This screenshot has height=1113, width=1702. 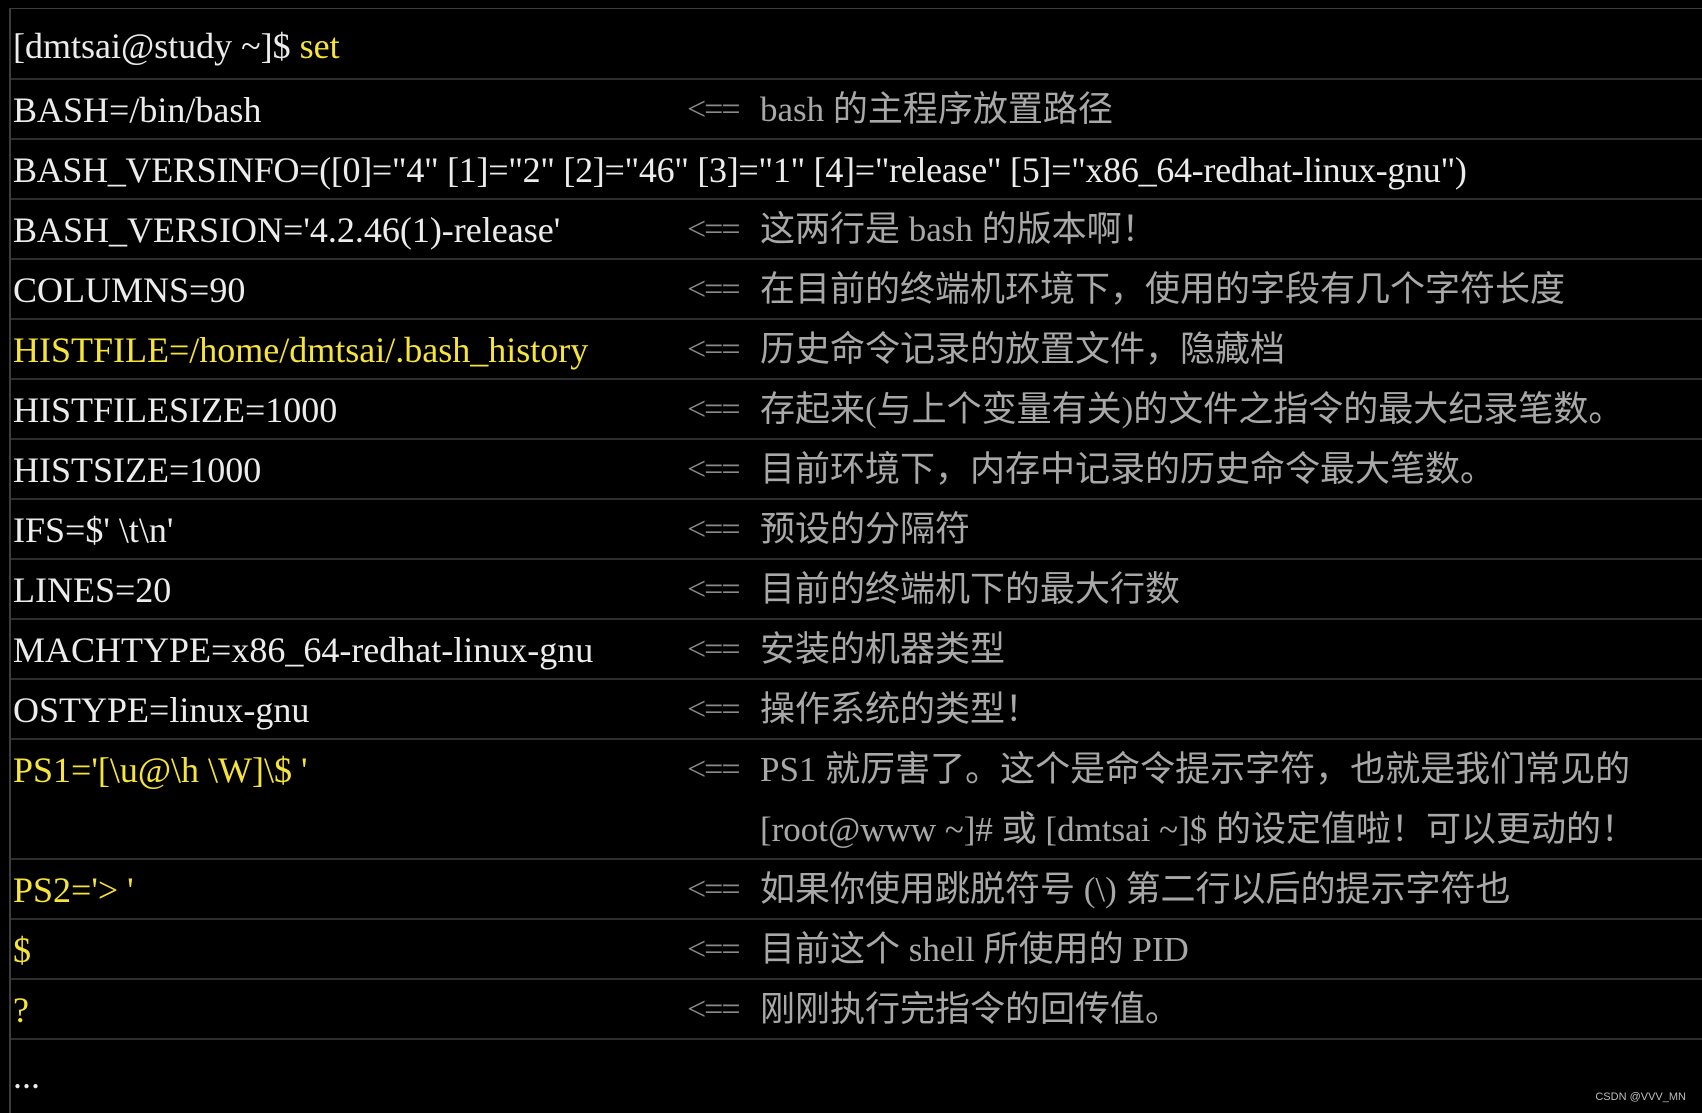 I want to click on variable-assignment: HISTFILE=/home/dmtsai/.bash_history, so click(x=301, y=350).